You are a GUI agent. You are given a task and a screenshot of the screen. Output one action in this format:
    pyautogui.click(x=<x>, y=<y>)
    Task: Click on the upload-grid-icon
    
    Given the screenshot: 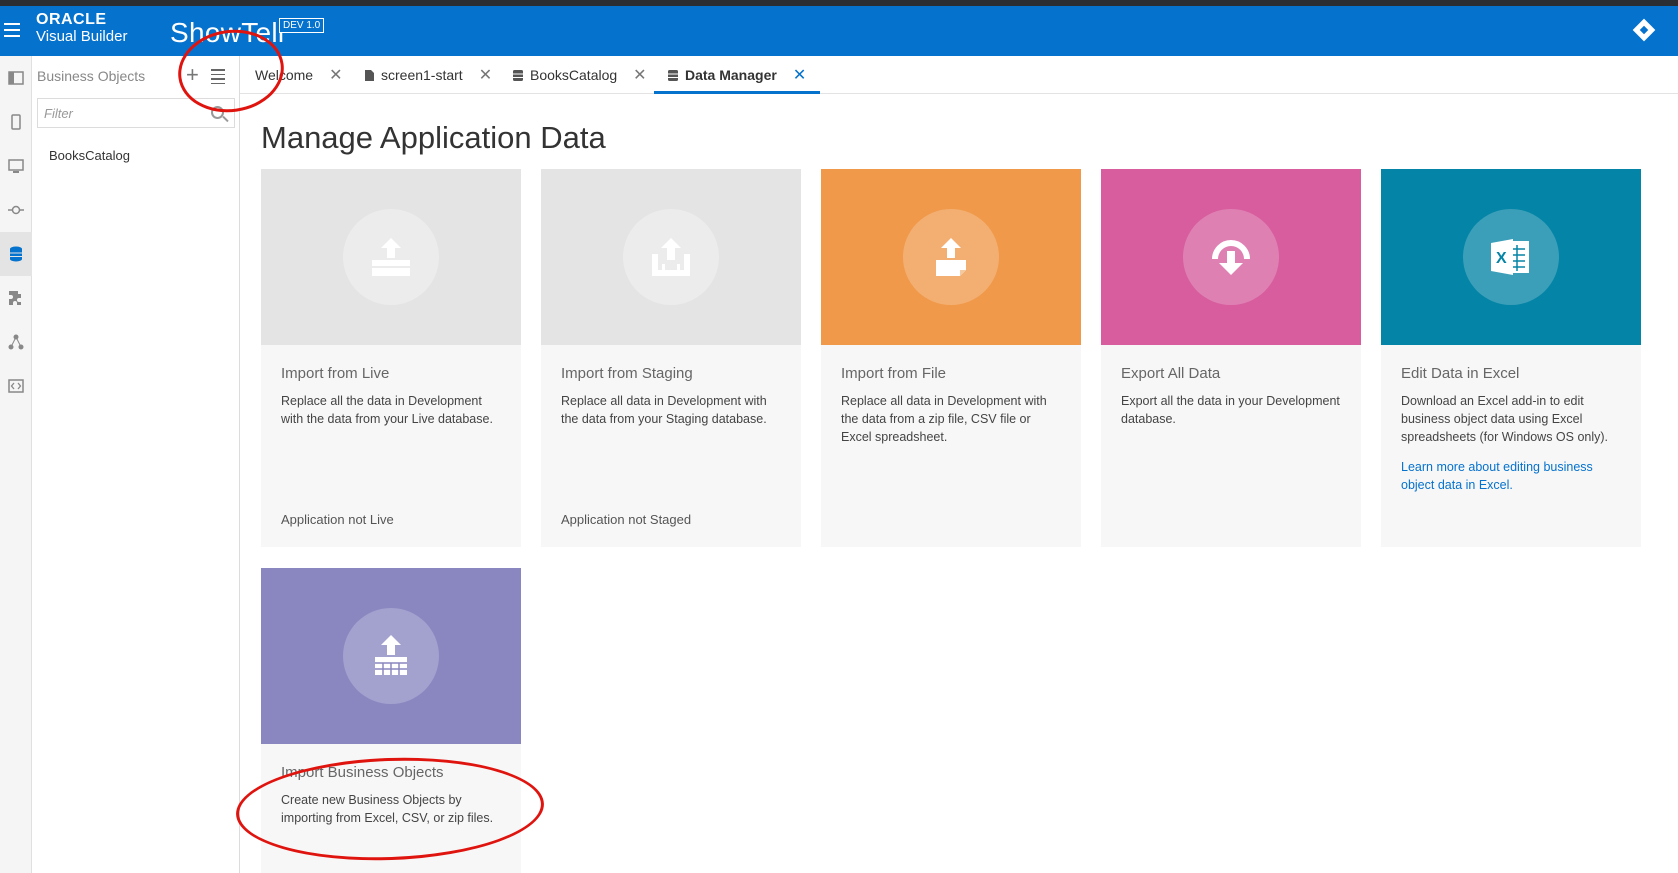 What is the action you would take?
    pyautogui.click(x=391, y=656)
    